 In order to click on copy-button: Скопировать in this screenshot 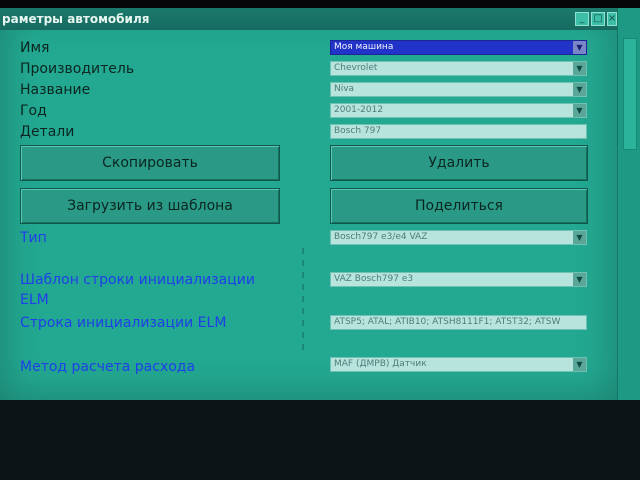, I will do `click(150, 163)`.